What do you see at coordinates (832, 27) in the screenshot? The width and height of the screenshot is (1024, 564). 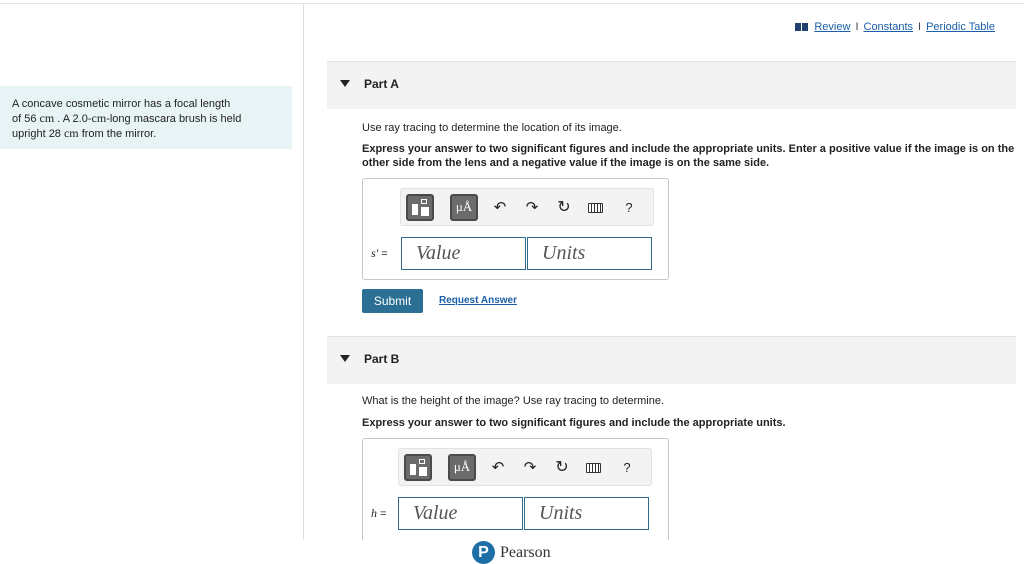 I see `review-link: Review` at bounding box center [832, 27].